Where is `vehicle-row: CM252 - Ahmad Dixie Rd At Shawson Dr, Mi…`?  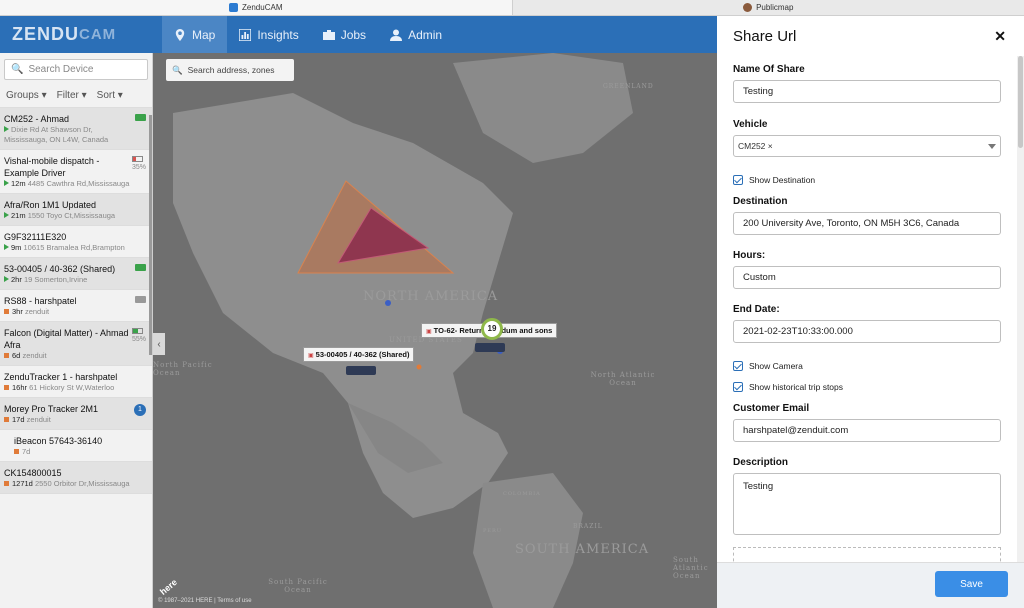
vehicle-row: CM252 - Ahmad Dixie Rd At Shawson Dr, Mi… is located at coordinates (76, 129).